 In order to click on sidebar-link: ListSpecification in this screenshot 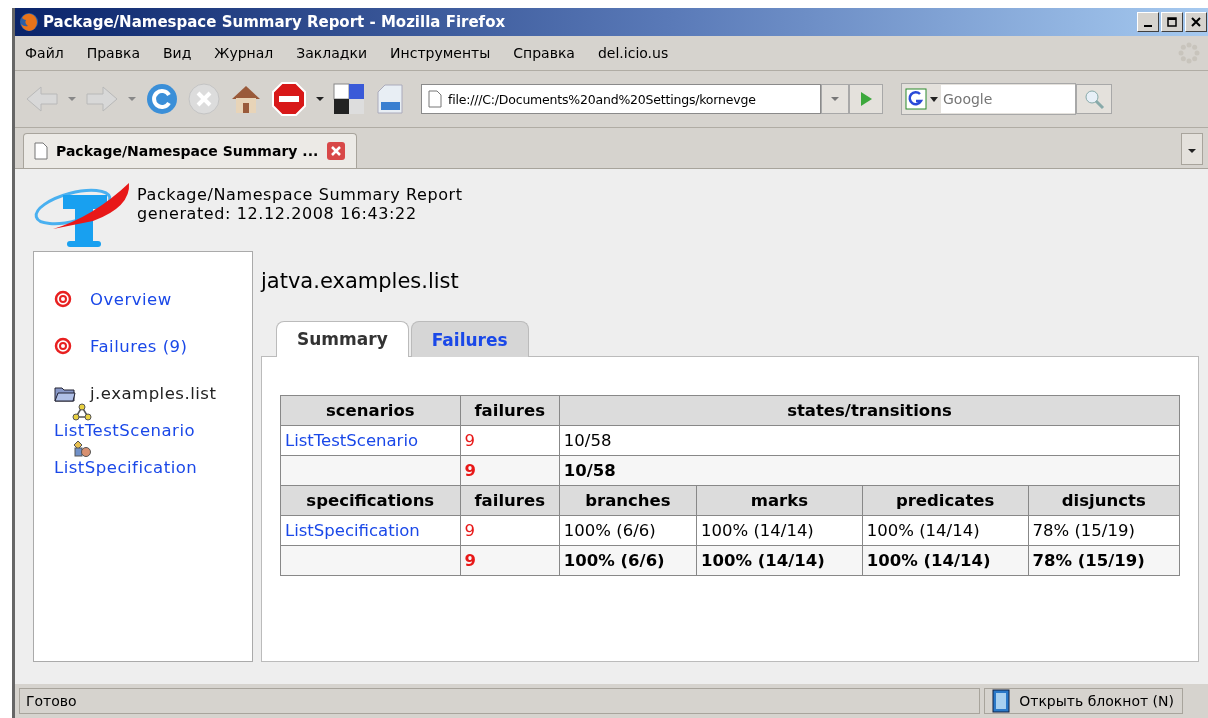, I will do `click(126, 467)`.